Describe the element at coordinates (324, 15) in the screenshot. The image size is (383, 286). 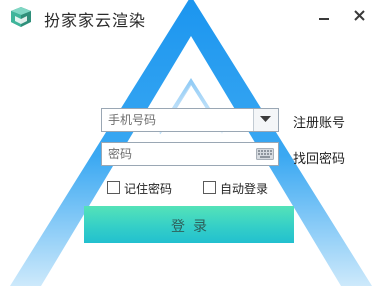
I see `minimize-button` at that location.